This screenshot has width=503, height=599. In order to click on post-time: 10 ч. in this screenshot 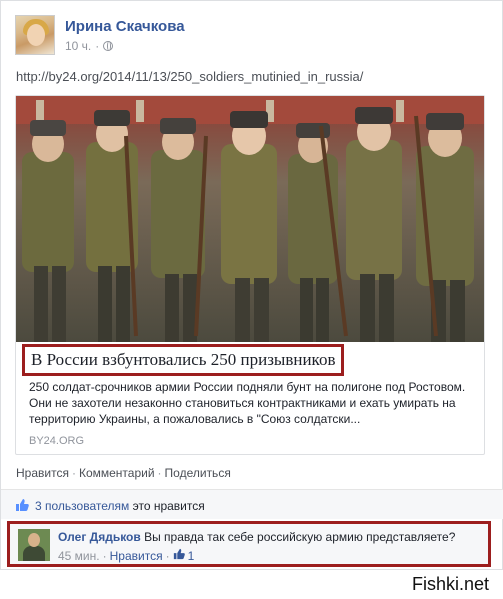, I will do `click(78, 46)`.